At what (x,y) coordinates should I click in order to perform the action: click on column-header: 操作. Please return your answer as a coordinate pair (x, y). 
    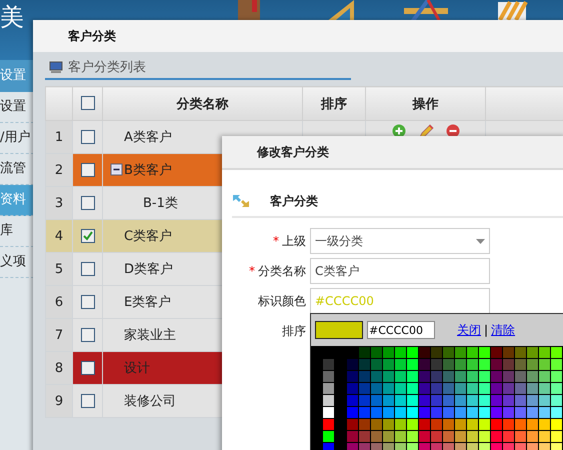
    Looking at the image, I should click on (426, 103).